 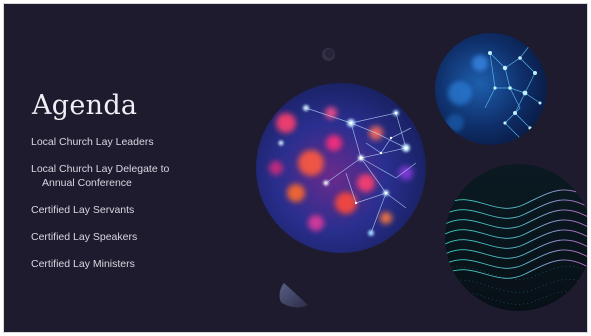 I want to click on agenda-item-text: Certified Lay Speakers, so click(x=84, y=237).